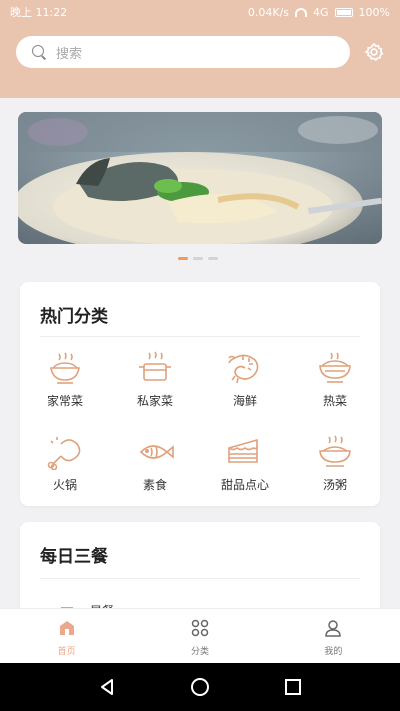 The height and width of the screenshot is (711, 400). Describe the element at coordinates (65, 368) in the screenshot. I see `food-bowl-icon` at that location.